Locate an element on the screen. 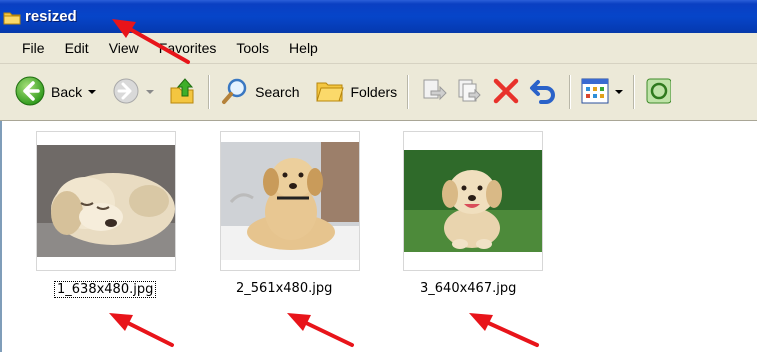  move-to-icon is located at coordinates (433, 92).